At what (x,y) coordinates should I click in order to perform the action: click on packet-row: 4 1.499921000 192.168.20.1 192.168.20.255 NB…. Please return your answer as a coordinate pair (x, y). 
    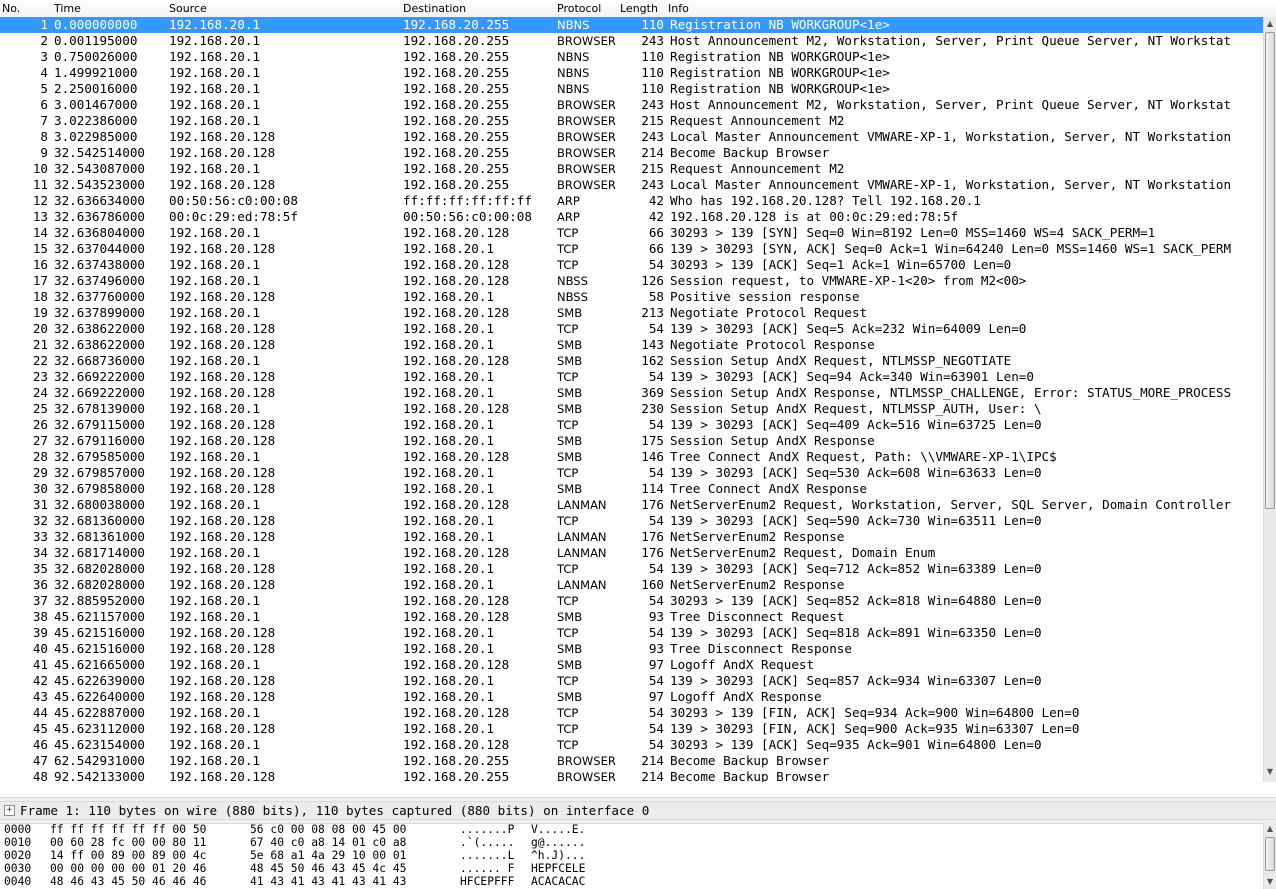
    Looking at the image, I should click on (631, 73).